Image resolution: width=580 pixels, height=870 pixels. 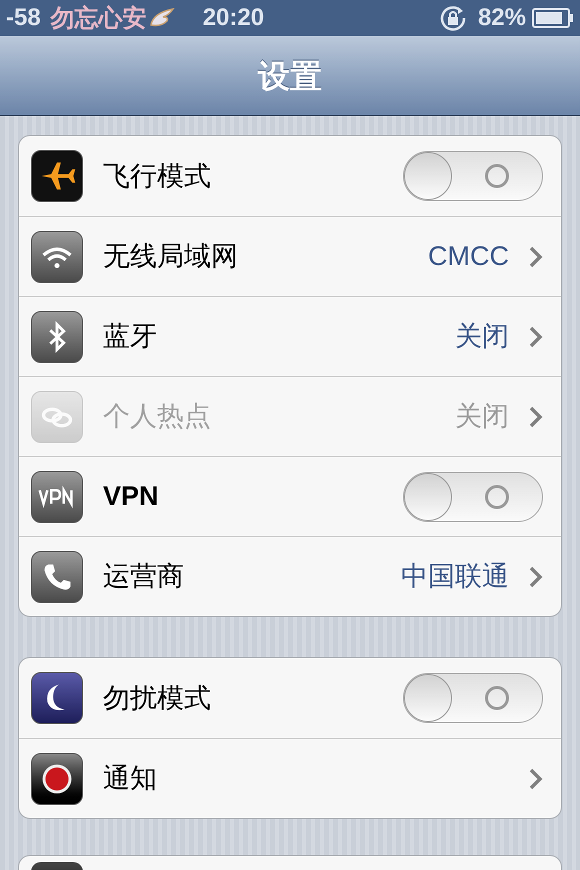 I want to click on settings-row: 无线局域网 CMCC, so click(x=290, y=256).